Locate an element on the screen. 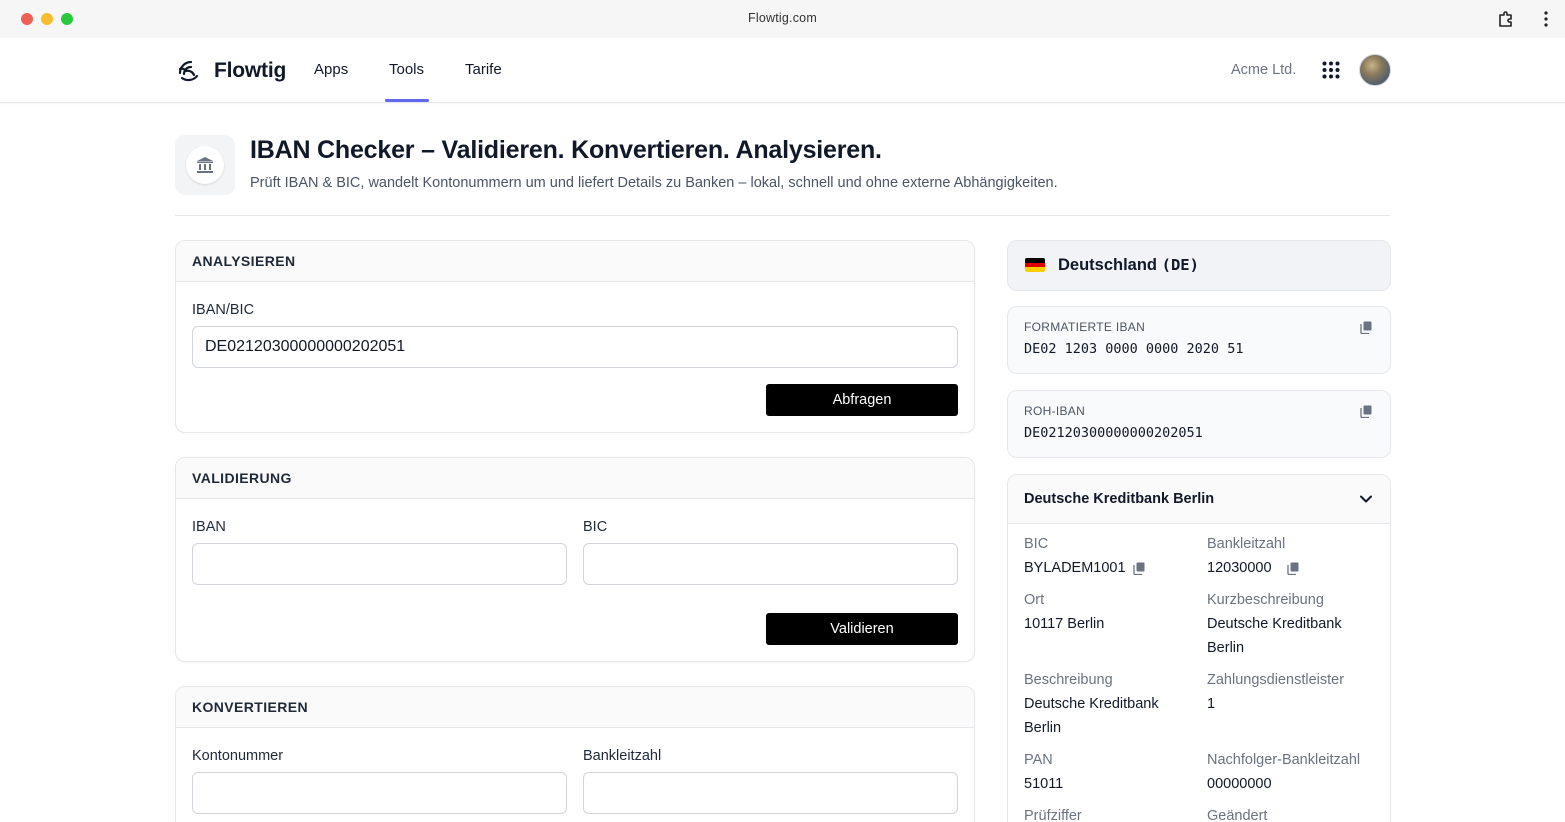 The width and height of the screenshot is (1565, 822). user-avatar is located at coordinates (1375, 70).